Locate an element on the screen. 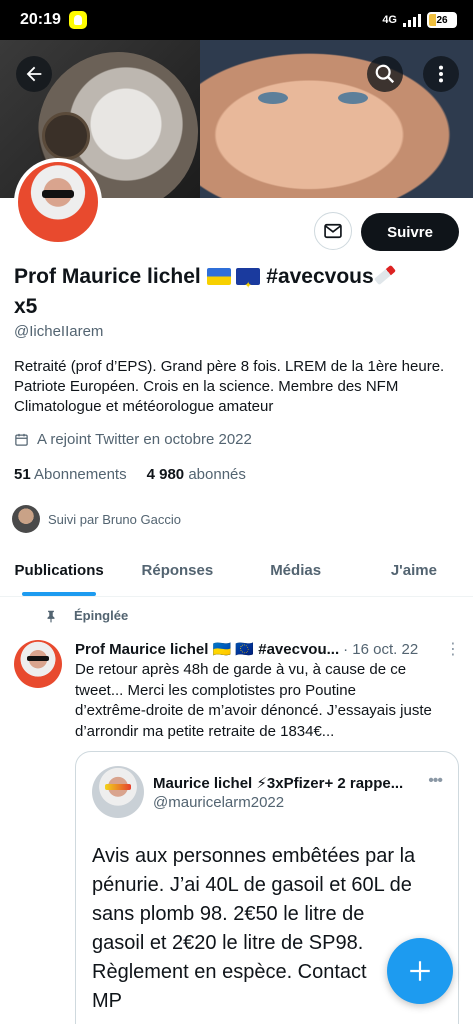 The width and height of the screenshot is (473, 1024). envelope-icon is located at coordinates (333, 231).